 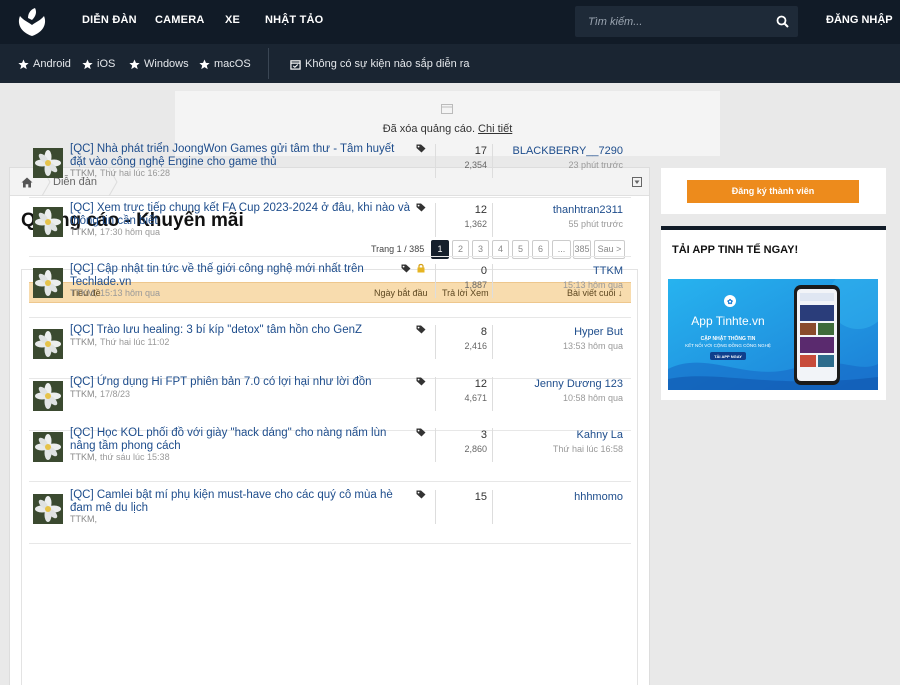 What do you see at coordinates (109, 20) in the screenshot?
I see `nav-forum: DIỄN ĐÀN` at bounding box center [109, 20].